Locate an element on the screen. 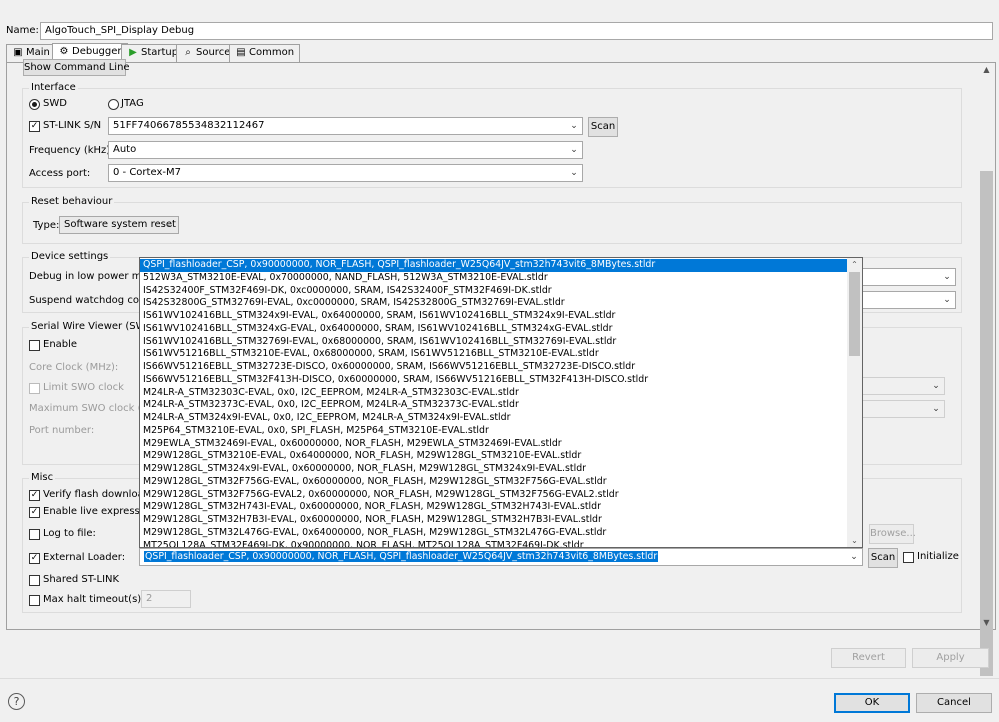 Image resolution: width=999 pixels, height=722 pixels. misc-title: Misc is located at coordinates (42, 478).